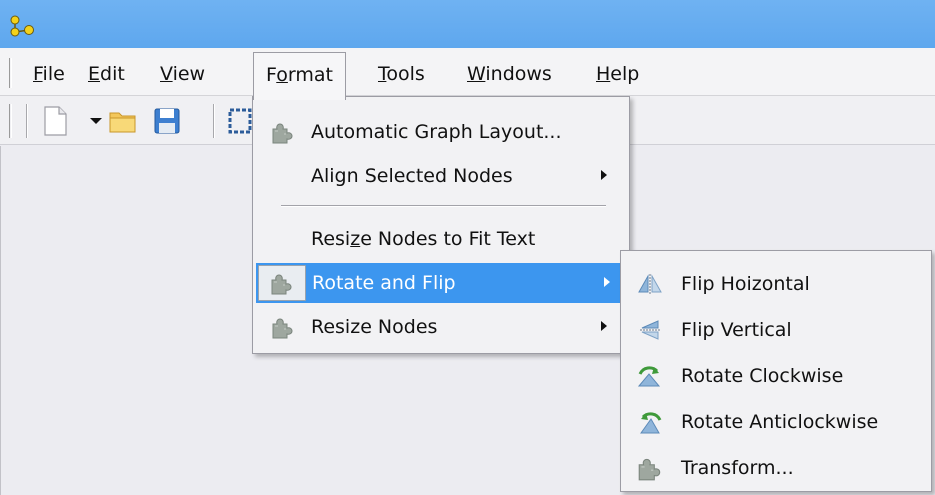 The height and width of the screenshot is (495, 935). I want to click on rotate-anticlockwise-icon, so click(651, 423).